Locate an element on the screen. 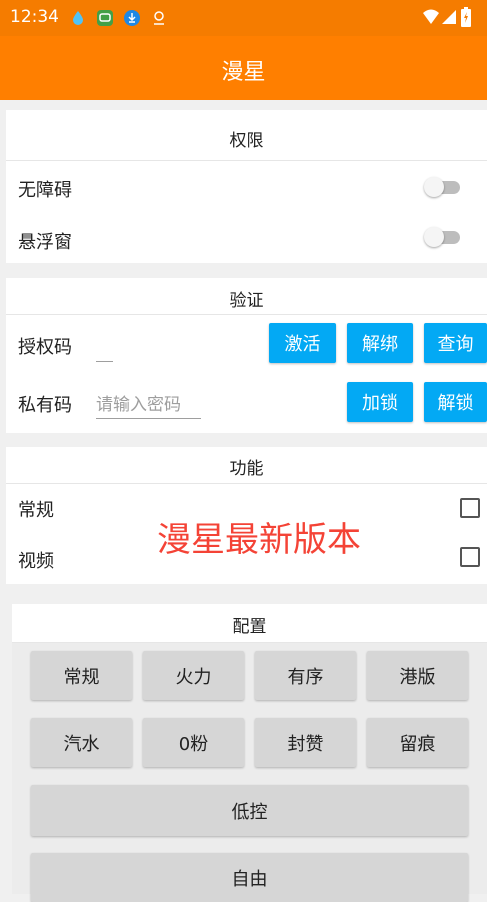 The height and width of the screenshot is (902, 487). status-bar: 12:34 is located at coordinates (243, 18).